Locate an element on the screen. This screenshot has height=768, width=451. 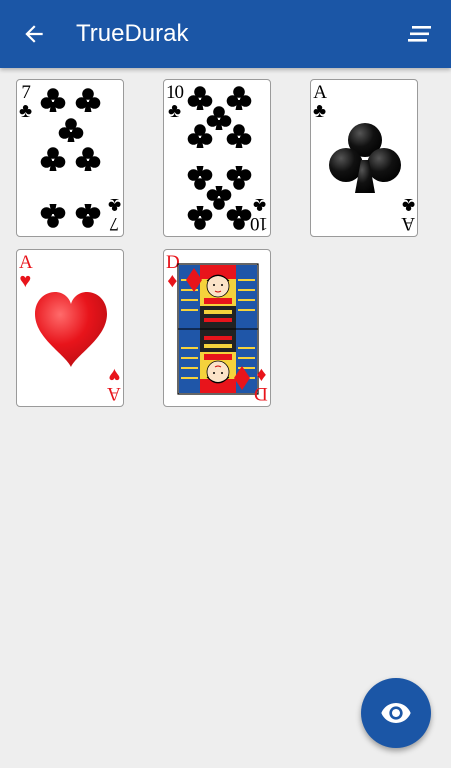
menu-button is located at coordinates (420, 34).